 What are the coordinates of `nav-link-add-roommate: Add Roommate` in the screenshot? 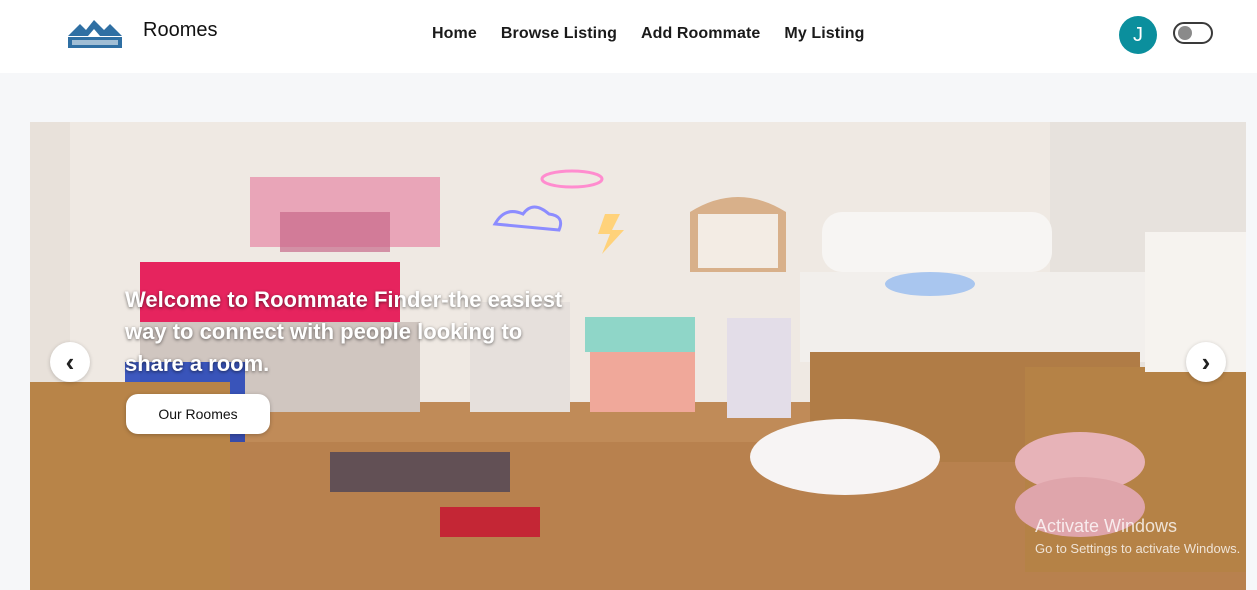 It's located at (700, 34).